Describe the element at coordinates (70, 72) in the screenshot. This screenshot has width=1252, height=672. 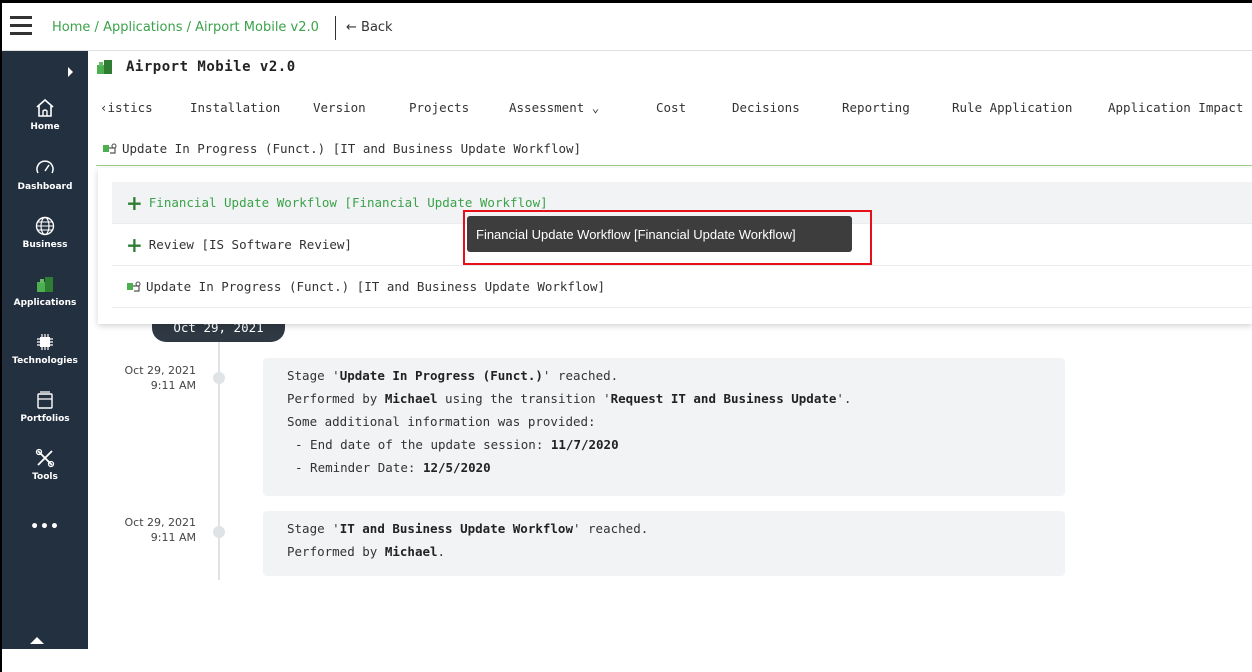
I see `sidebar-expand-icon` at that location.